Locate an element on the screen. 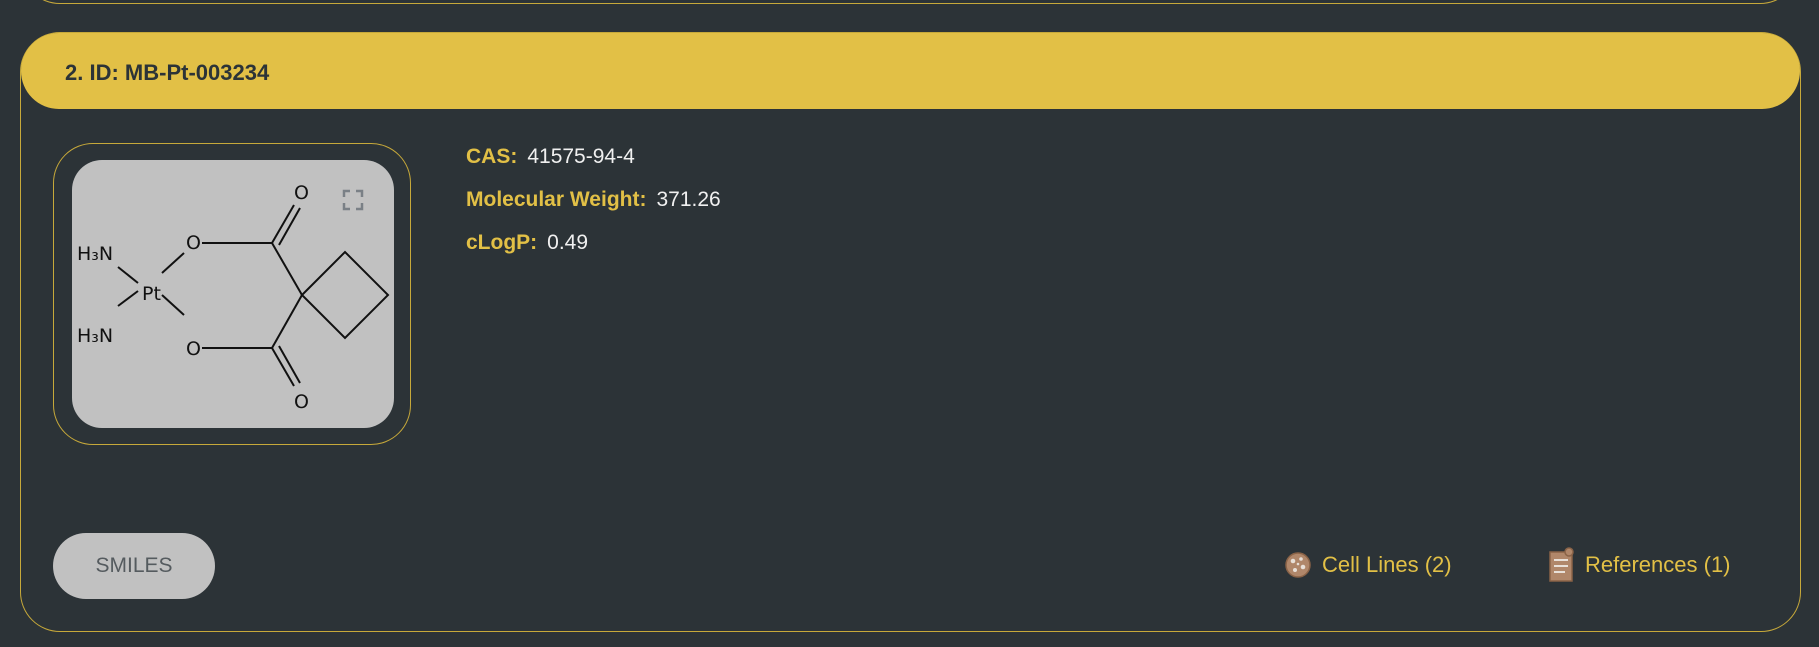 The image size is (1819, 647). atom-upper-nh3: H₃N is located at coordinates (95, 254).